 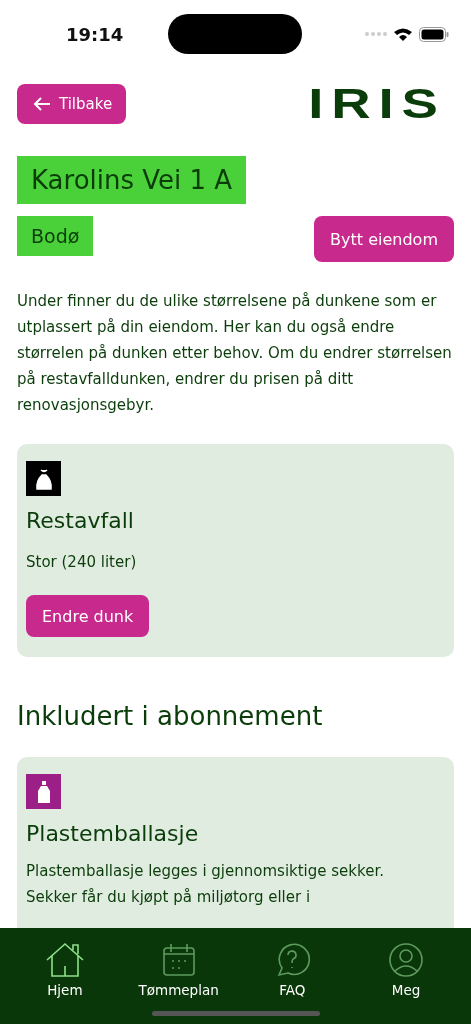 I want to click on back-arrow-icon, so click(x=42, y=104).